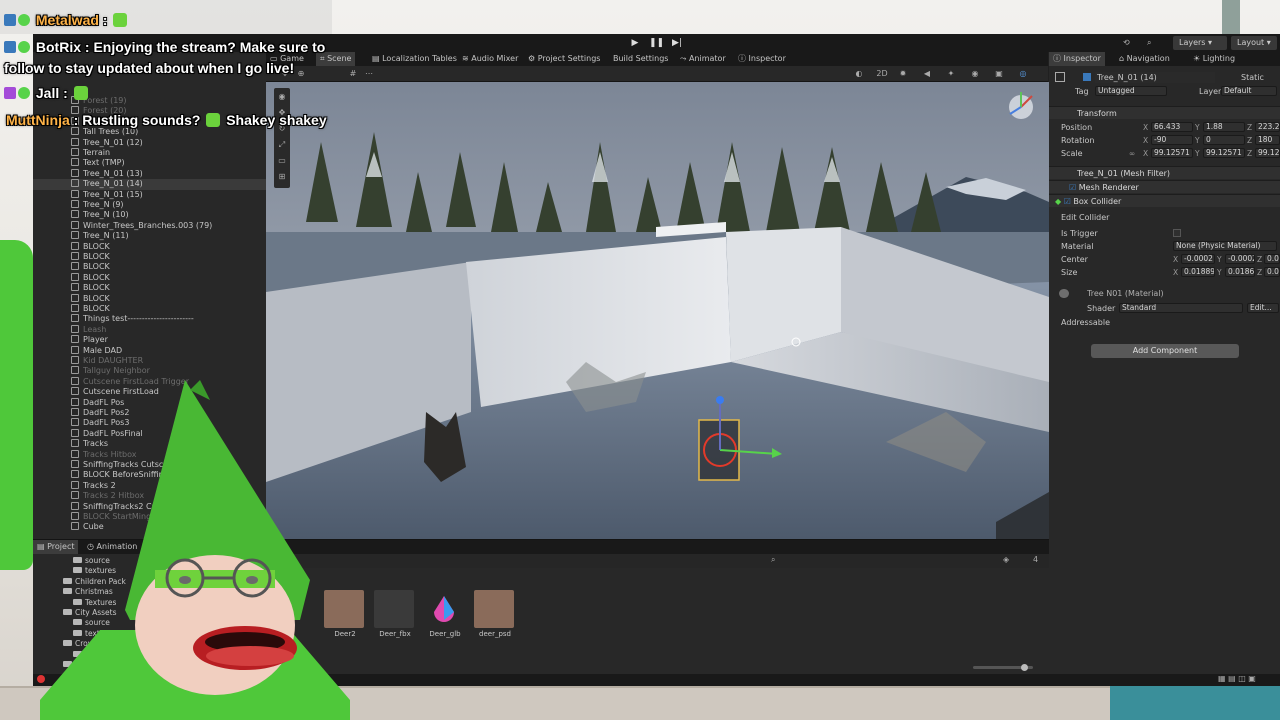 The image size is (1280, 720). Describe the element at coordinates (1240, 272) in the screenshot. I see `size-y-field: 0.01869` at that location.